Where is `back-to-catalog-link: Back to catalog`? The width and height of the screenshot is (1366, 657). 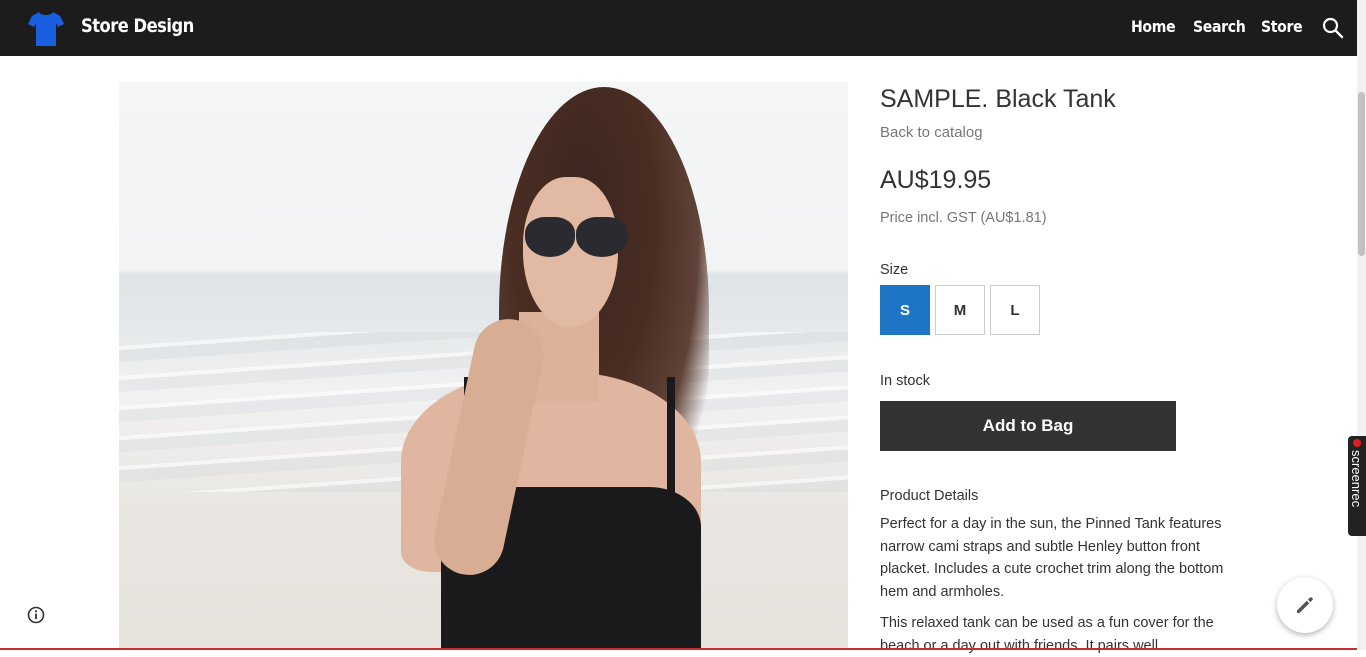
back-to-catalog-link: Back to catalog is located at coordinates (931, 132).